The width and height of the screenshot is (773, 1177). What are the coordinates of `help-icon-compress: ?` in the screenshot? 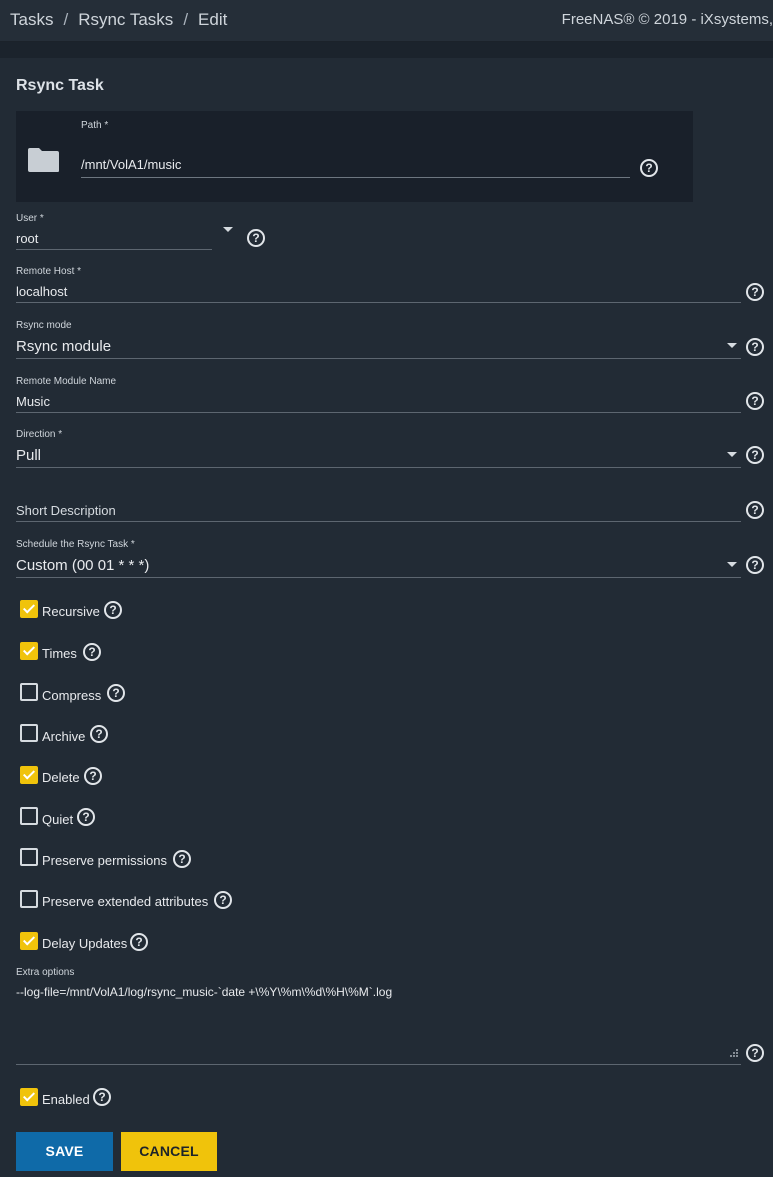 It's located at (116, 693).